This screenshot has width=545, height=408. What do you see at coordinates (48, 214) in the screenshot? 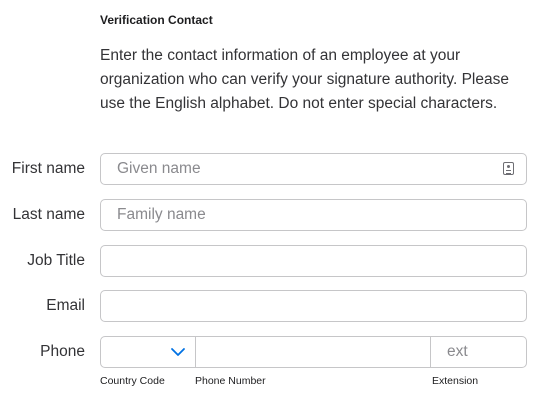
I see `last-name-label: Last name` at bounding box center [48, 214].